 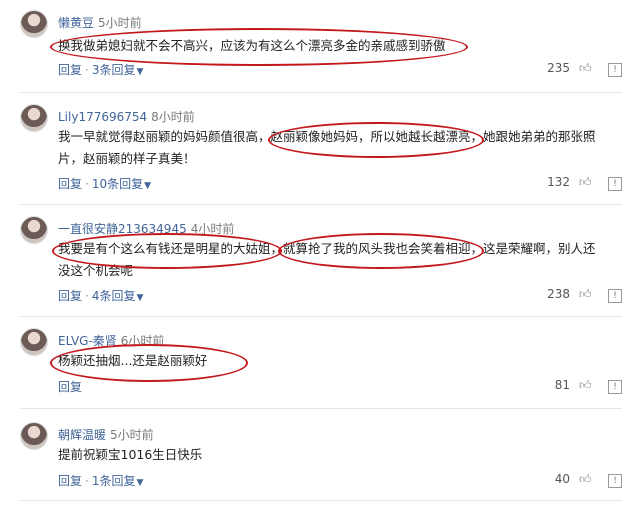 I want to click on like-count: 132, so click(x=558, y=182).